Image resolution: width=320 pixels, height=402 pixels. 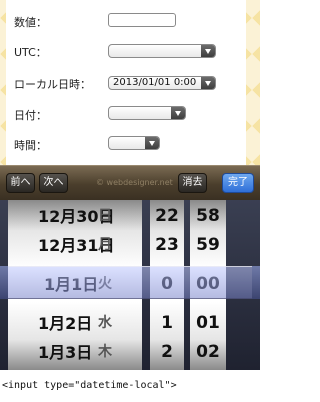 I want to click on date-wheel-item: 12月30日日, so click(x=75, y=216).